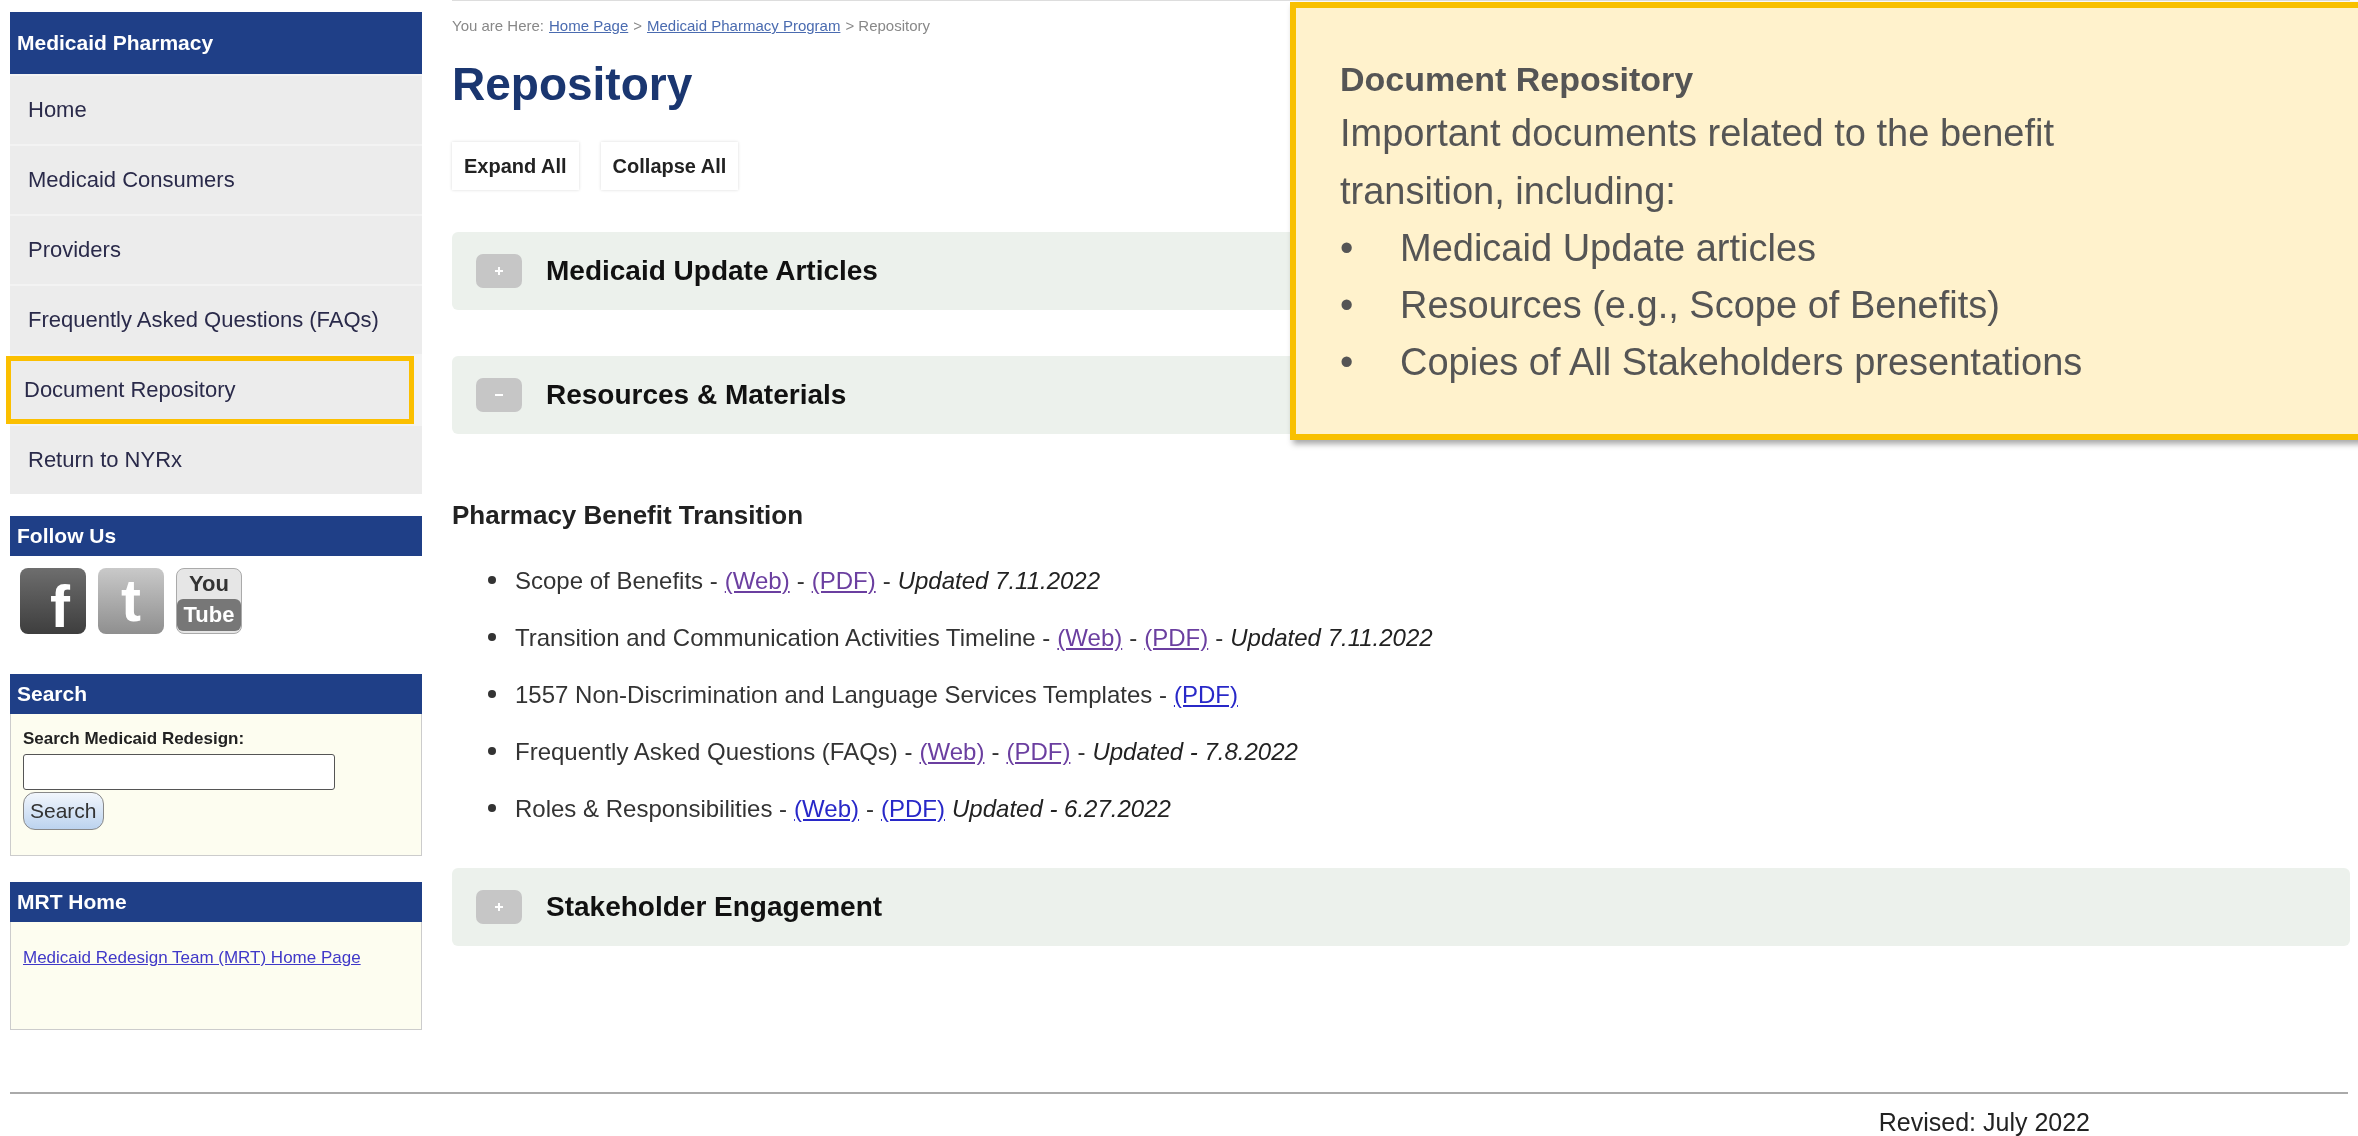 The width and height of the screenshot is (2358, 1136). Describe the element at coordinates (841, 694) in the screenshot. I see `document-text: 1557 Non-Discrimination and Language Services Templates -` at that location.